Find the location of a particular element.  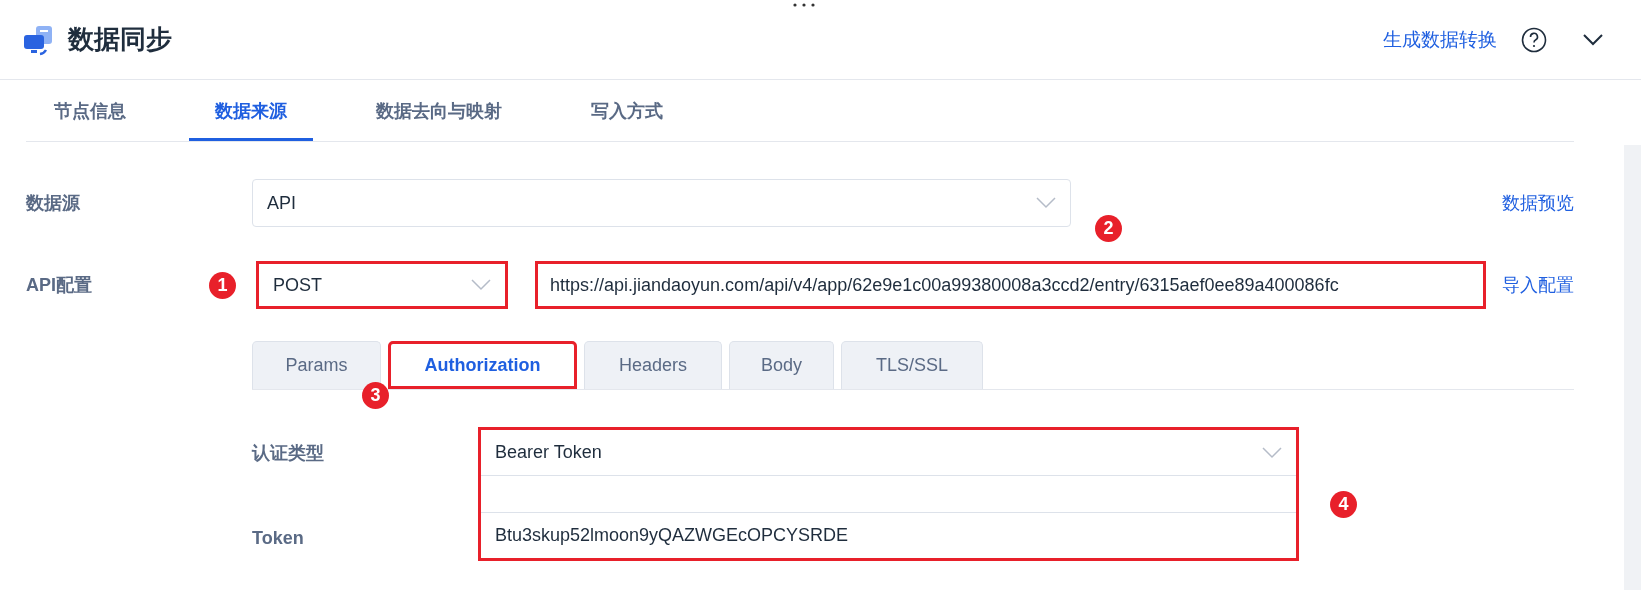

annotation-badge: 3 is located at coordinates (375, 395).